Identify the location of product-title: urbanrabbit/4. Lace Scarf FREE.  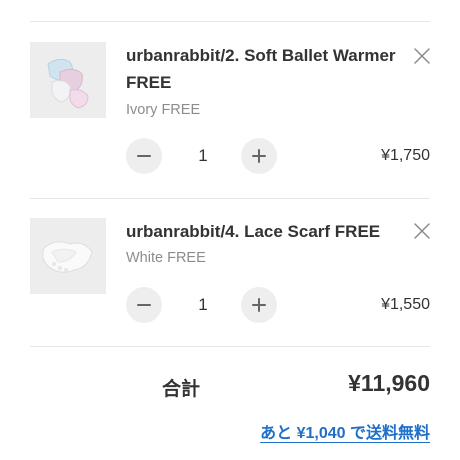
(261, 231).